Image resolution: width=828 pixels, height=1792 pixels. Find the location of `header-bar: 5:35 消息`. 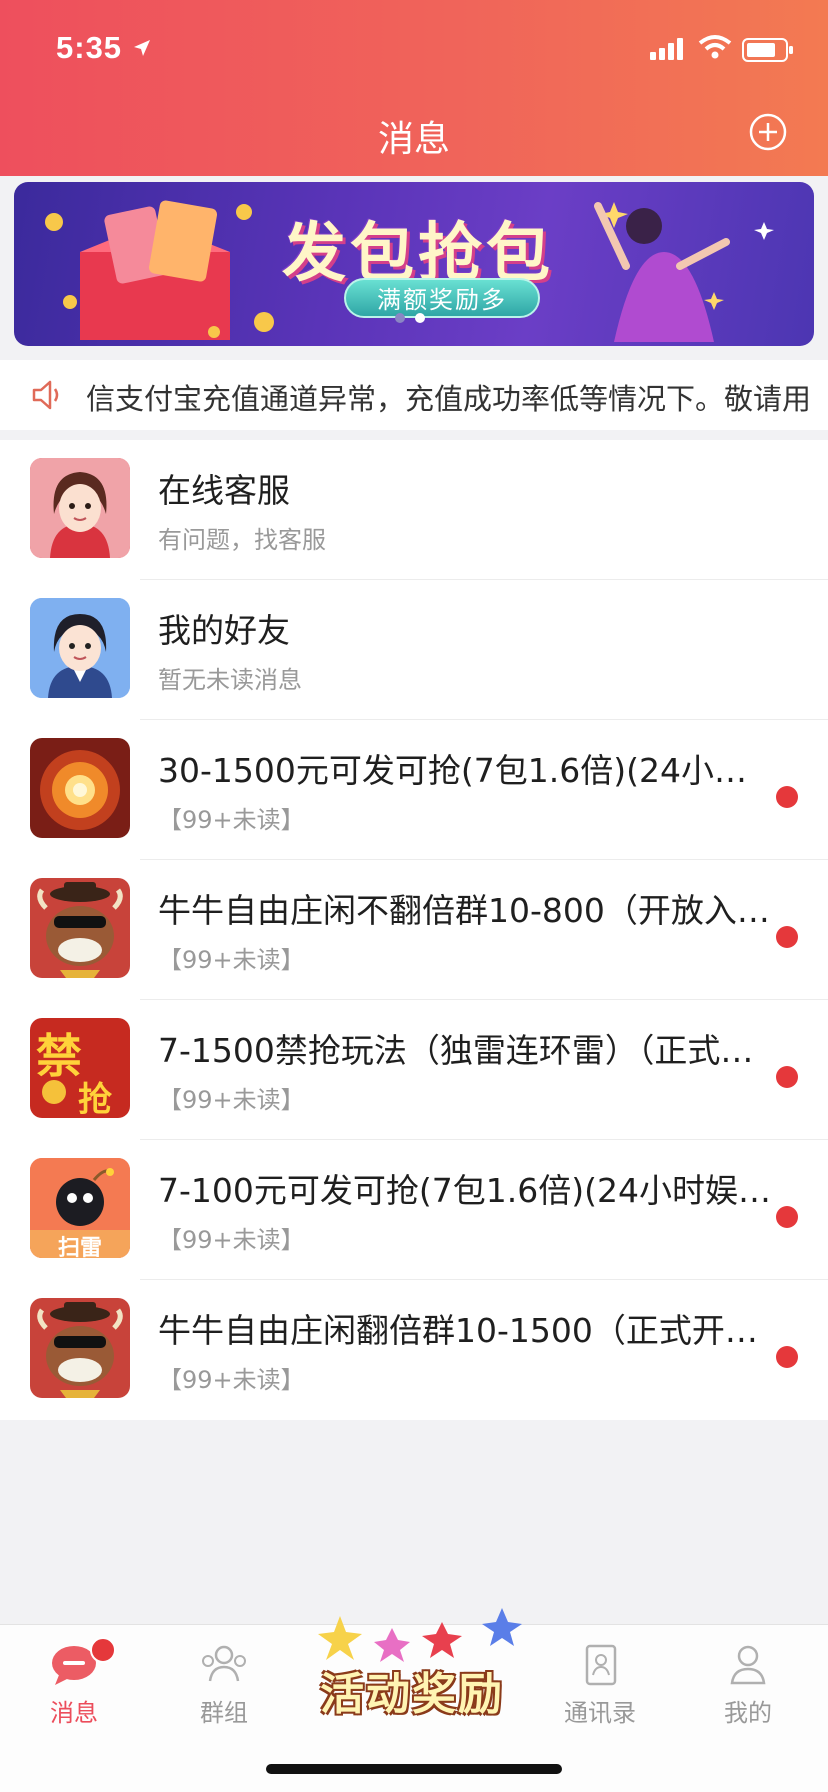

header-bar: 5:35 消息 is located at coordinates (414, 88).